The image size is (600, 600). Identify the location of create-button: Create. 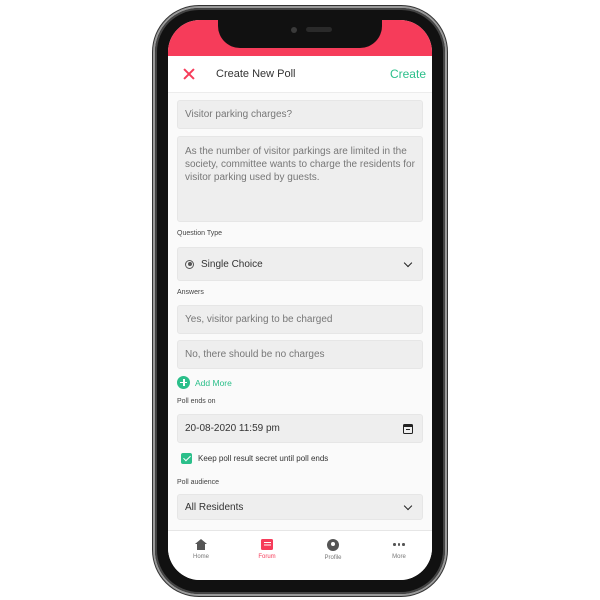
(408, 74).